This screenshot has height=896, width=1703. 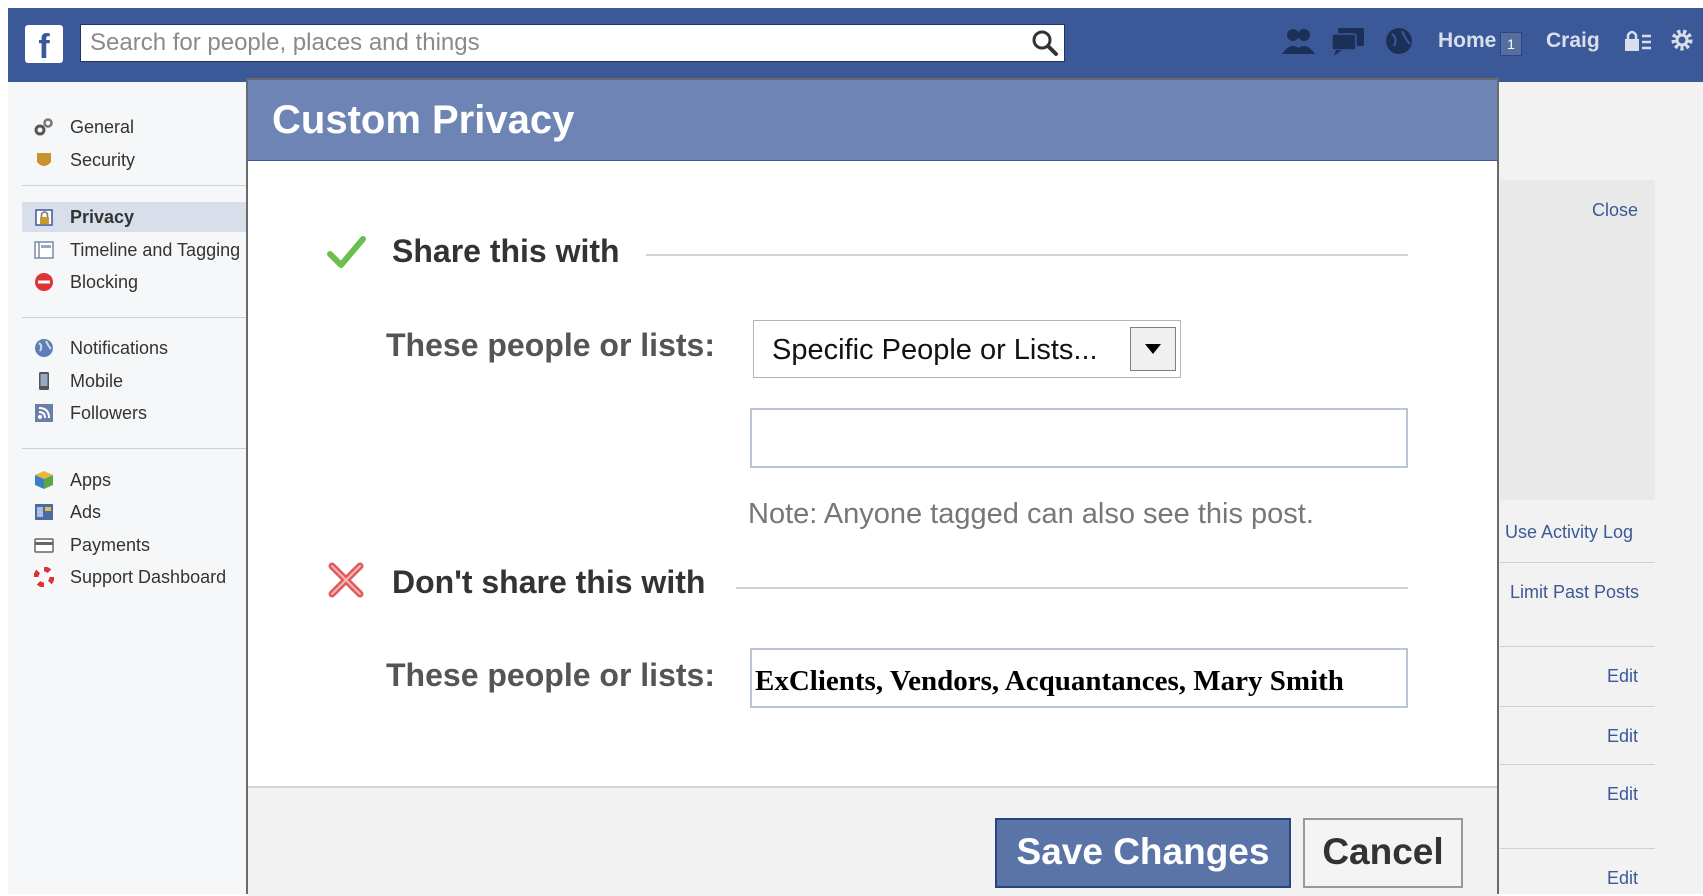 What do you see at coordinates (109, 413) in the screenshot?
I see `sidebar-item-label: Followers` at bounding box center [109, 413].